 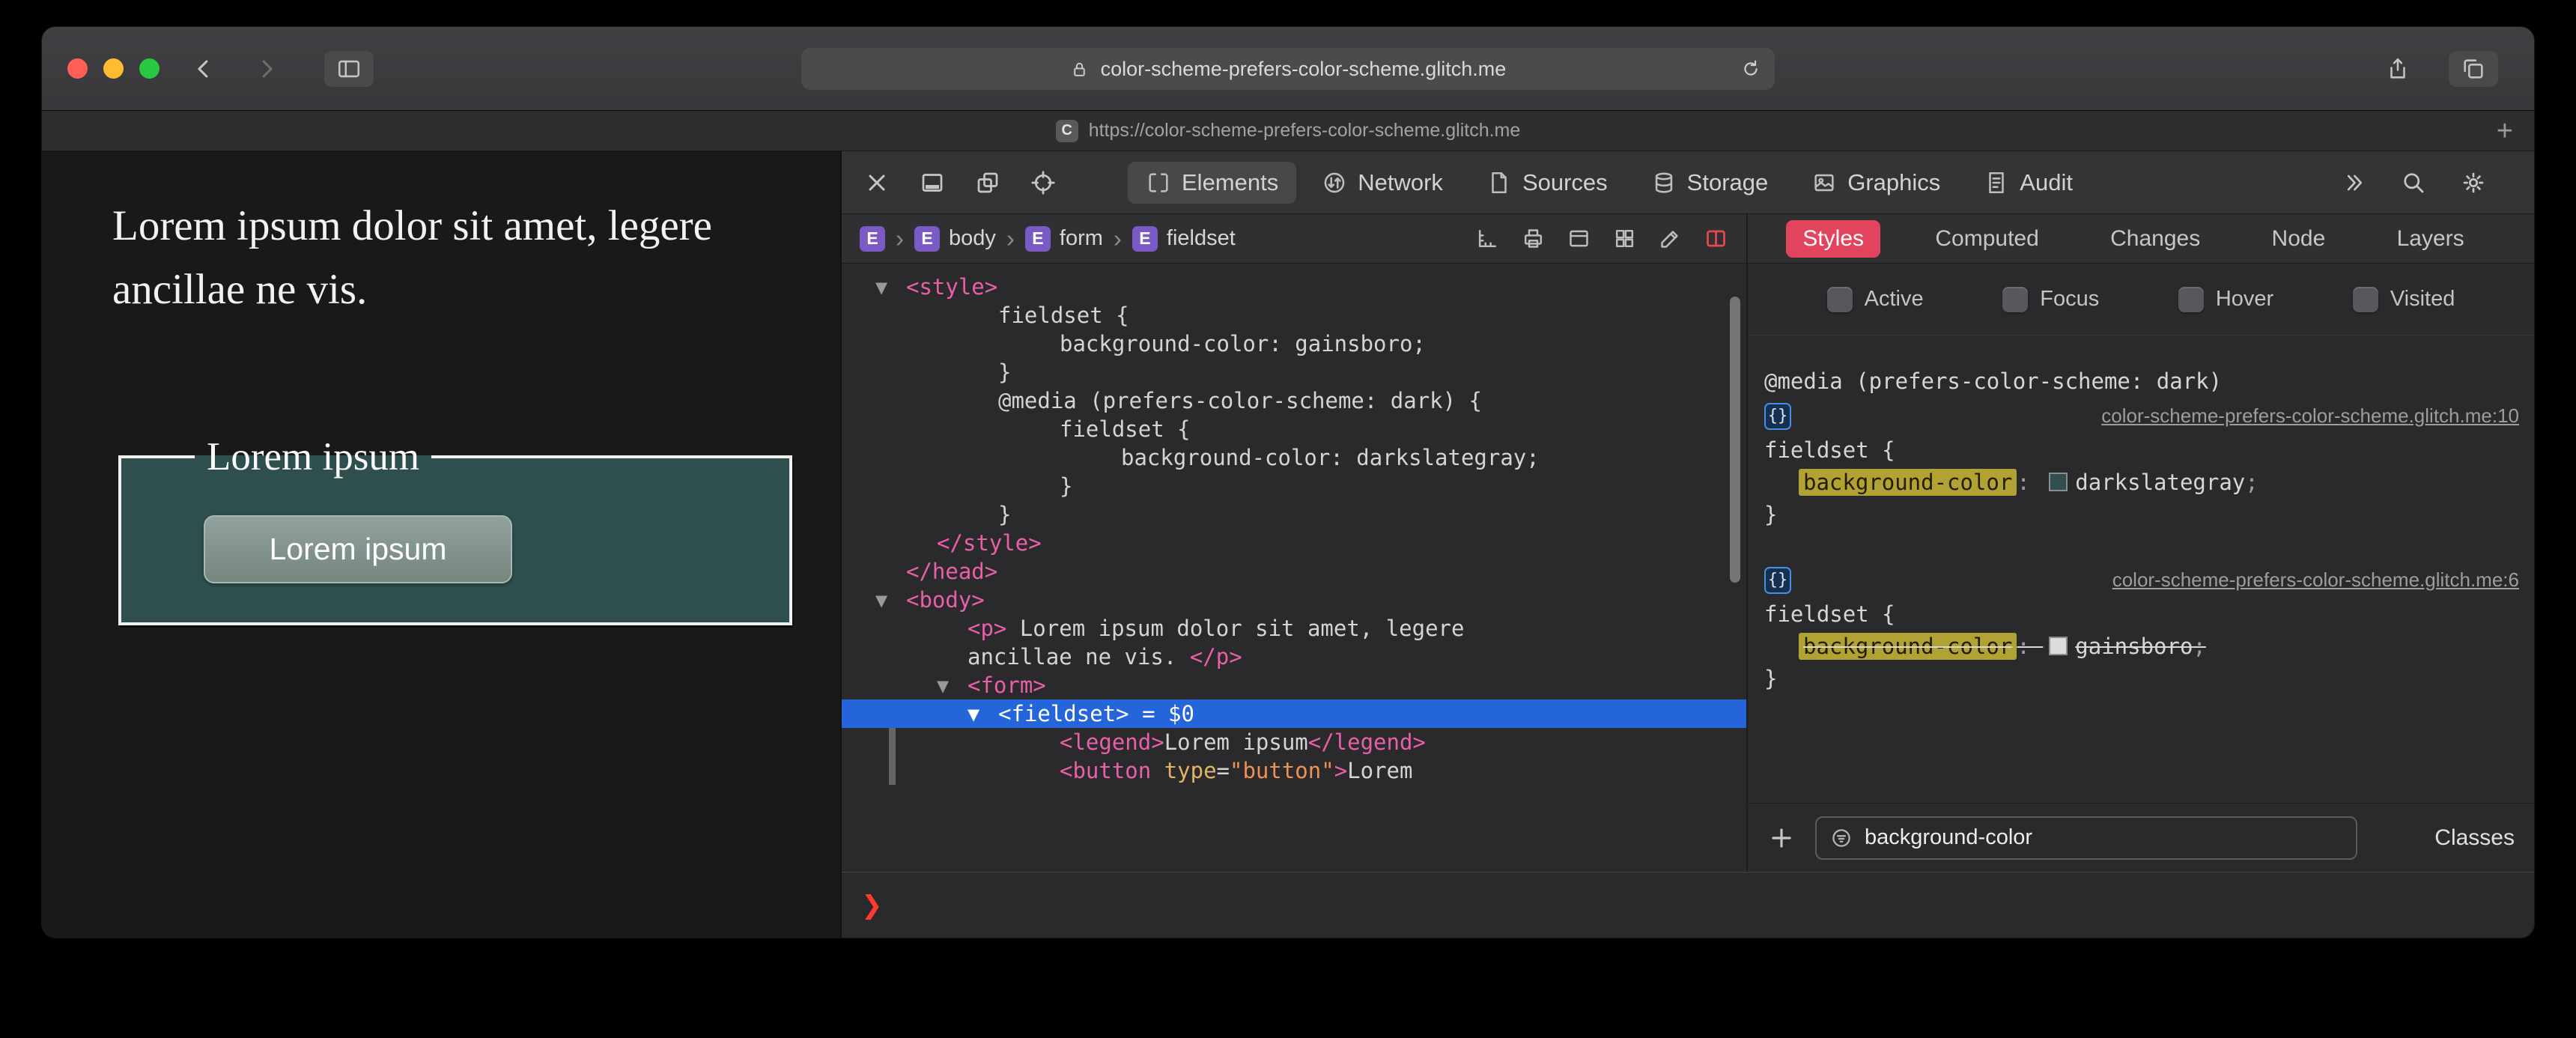 I want to click on dom-tree-line: </style>, so click(x=1294, y=543).